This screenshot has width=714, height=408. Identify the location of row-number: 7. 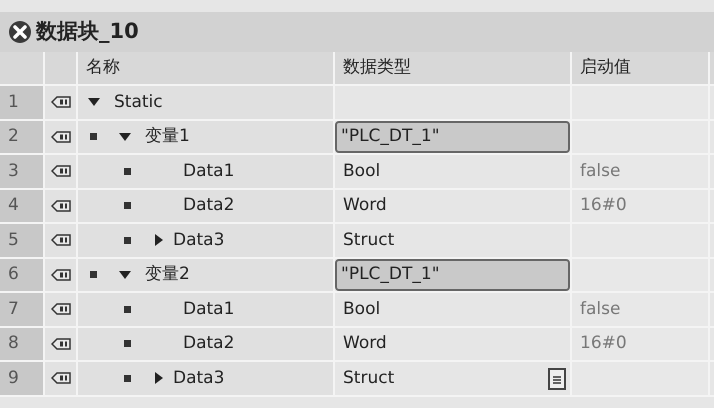
(22, 309).